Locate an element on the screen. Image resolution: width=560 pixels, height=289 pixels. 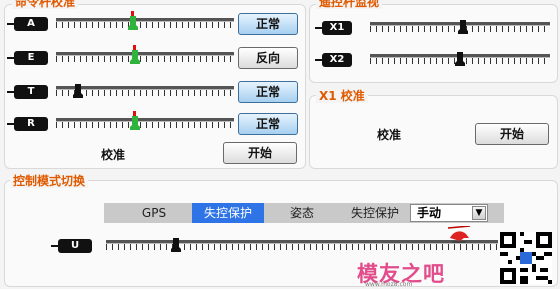
stick-row-r: R 正常 is located at coordinates (153, 123).